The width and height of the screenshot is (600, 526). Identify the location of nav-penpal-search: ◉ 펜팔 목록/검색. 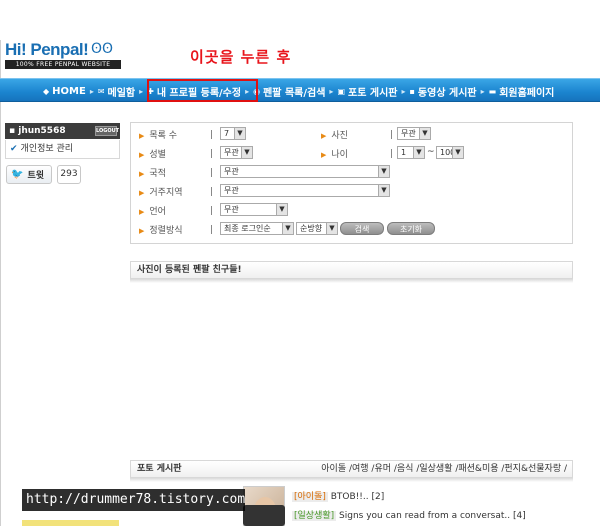
(289, 91).